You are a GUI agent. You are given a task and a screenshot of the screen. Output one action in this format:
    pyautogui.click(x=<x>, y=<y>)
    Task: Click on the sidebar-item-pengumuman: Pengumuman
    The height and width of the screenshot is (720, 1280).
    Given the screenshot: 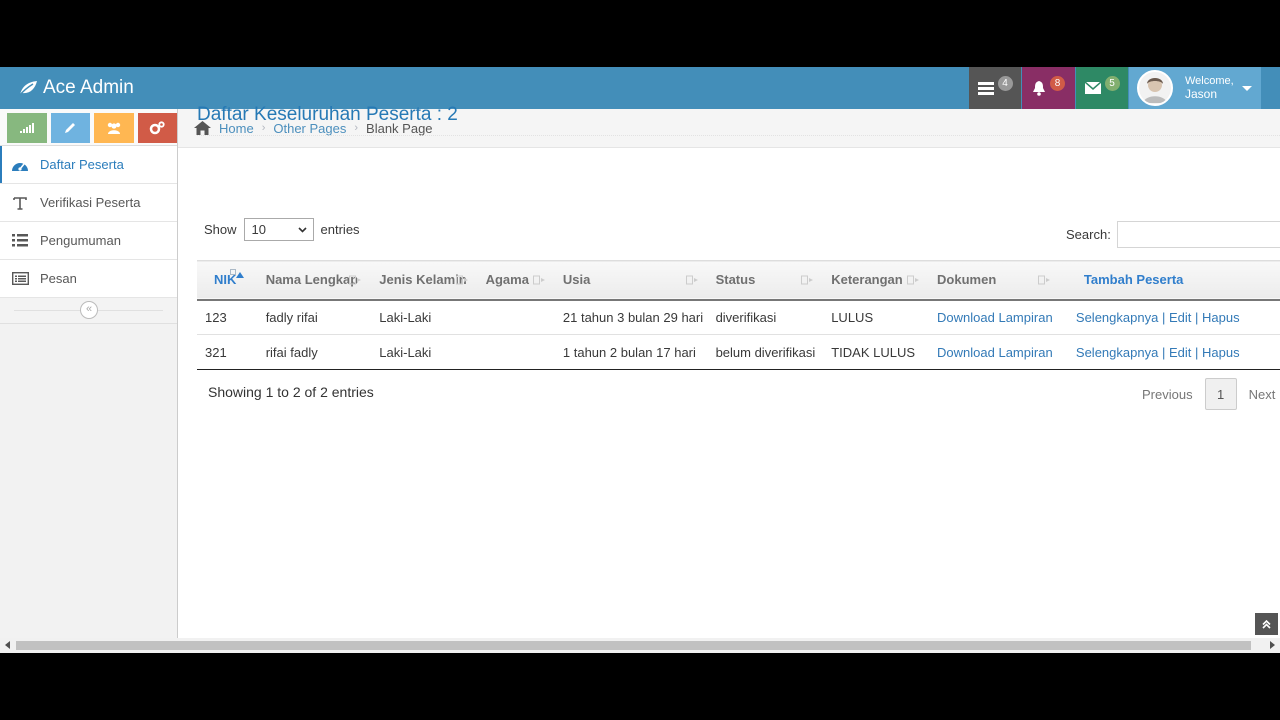 What is the action you would take?
    pyautogui.click(x=88, y=241)
    